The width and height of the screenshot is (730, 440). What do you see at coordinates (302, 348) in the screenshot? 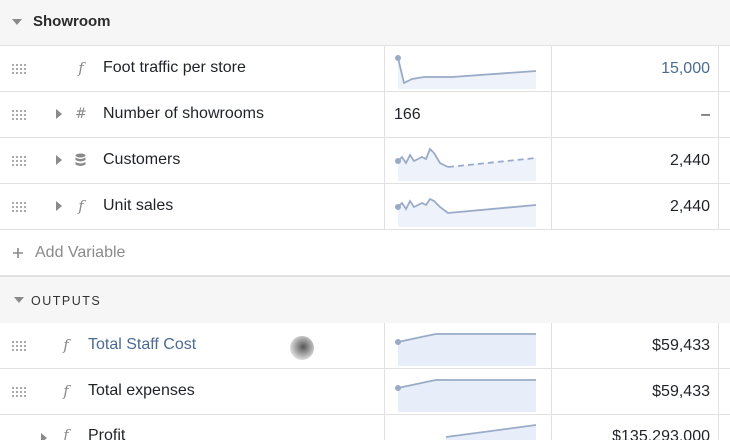
I see `loading-spinner-icon` at bounding box center [302, 348].